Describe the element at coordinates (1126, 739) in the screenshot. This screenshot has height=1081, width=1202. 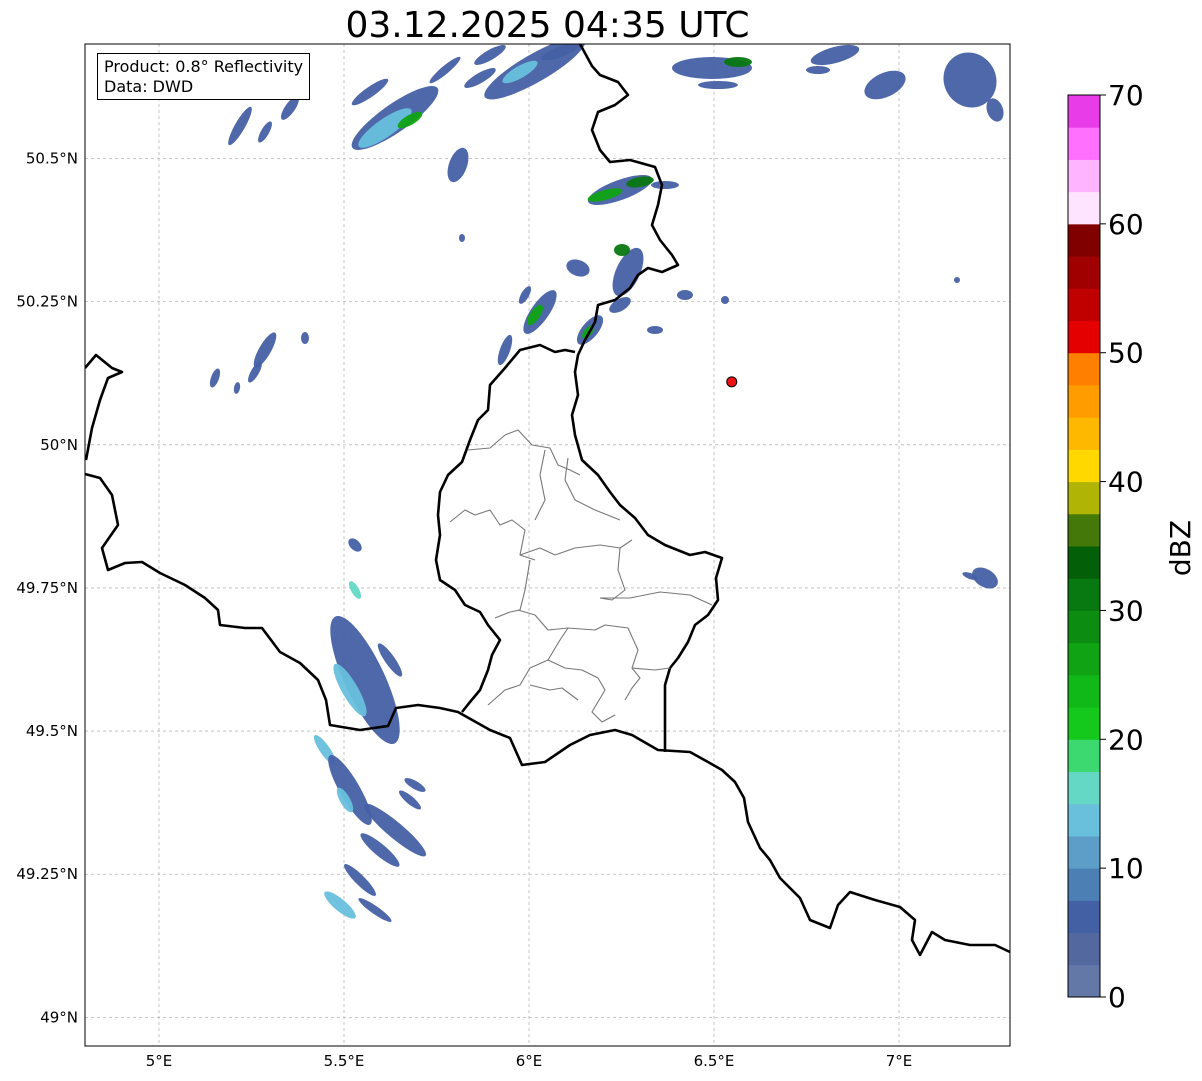
I see `colorbar-tick-label: 20` at that location.